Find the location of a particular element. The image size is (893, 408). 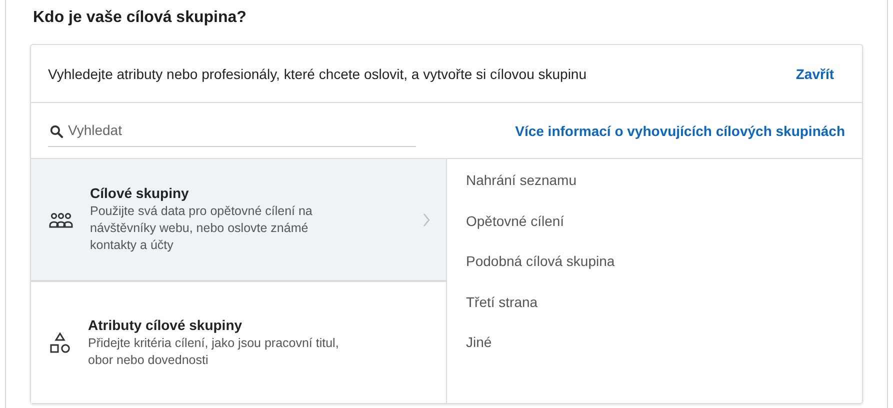

intro-text: Vyhledejte atributy nebo profesionály, které chcete oslovit, a vytvořte si cílovou skupinu is located at coordinates (317, 74).